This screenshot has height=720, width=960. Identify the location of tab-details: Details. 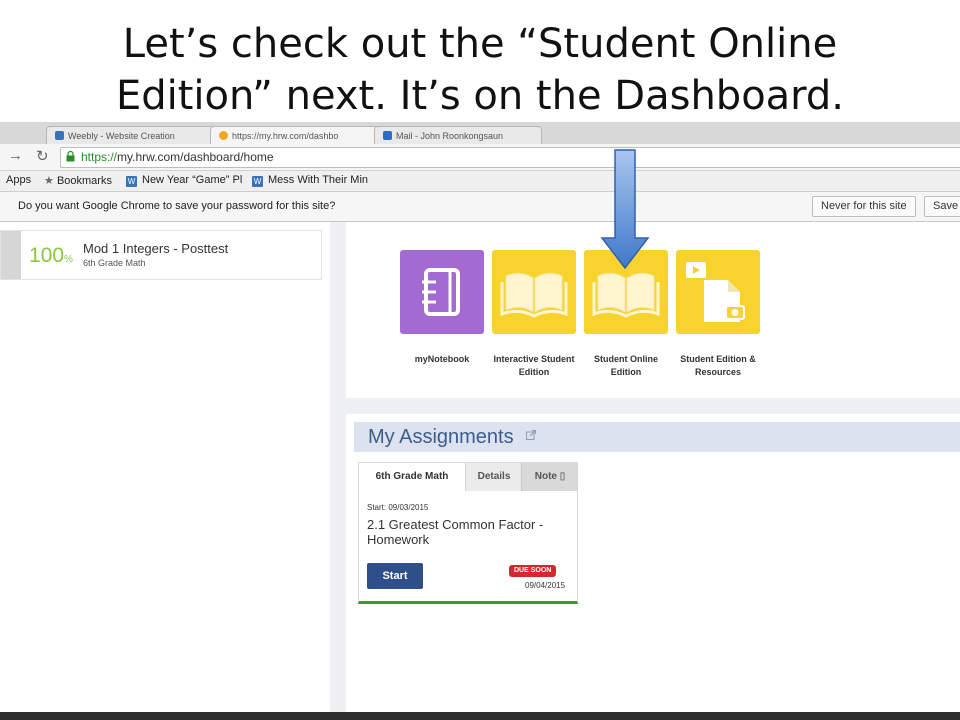
(493, 477).